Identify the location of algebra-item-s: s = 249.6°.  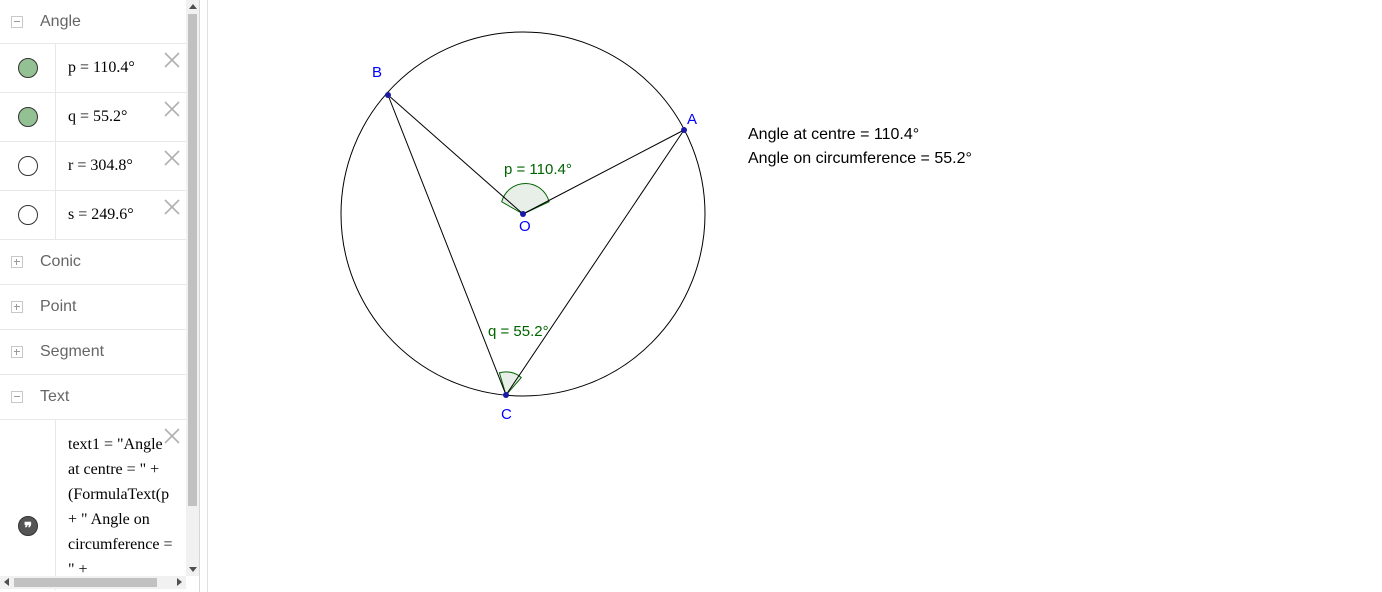
(93, 215).